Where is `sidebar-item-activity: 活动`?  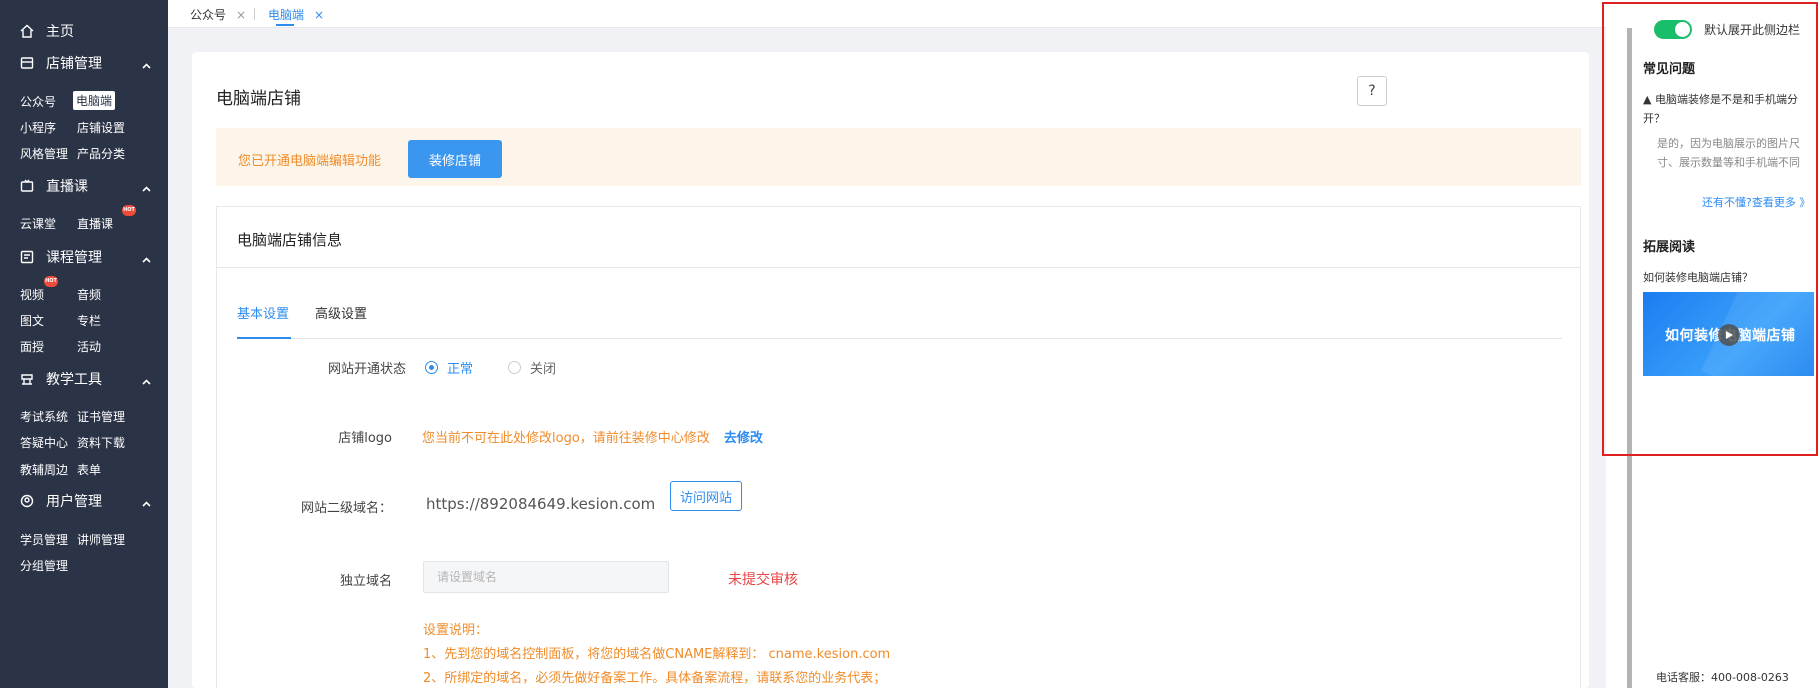
sidebar-item-activity: 活动 is located at coordinates (89, 346).